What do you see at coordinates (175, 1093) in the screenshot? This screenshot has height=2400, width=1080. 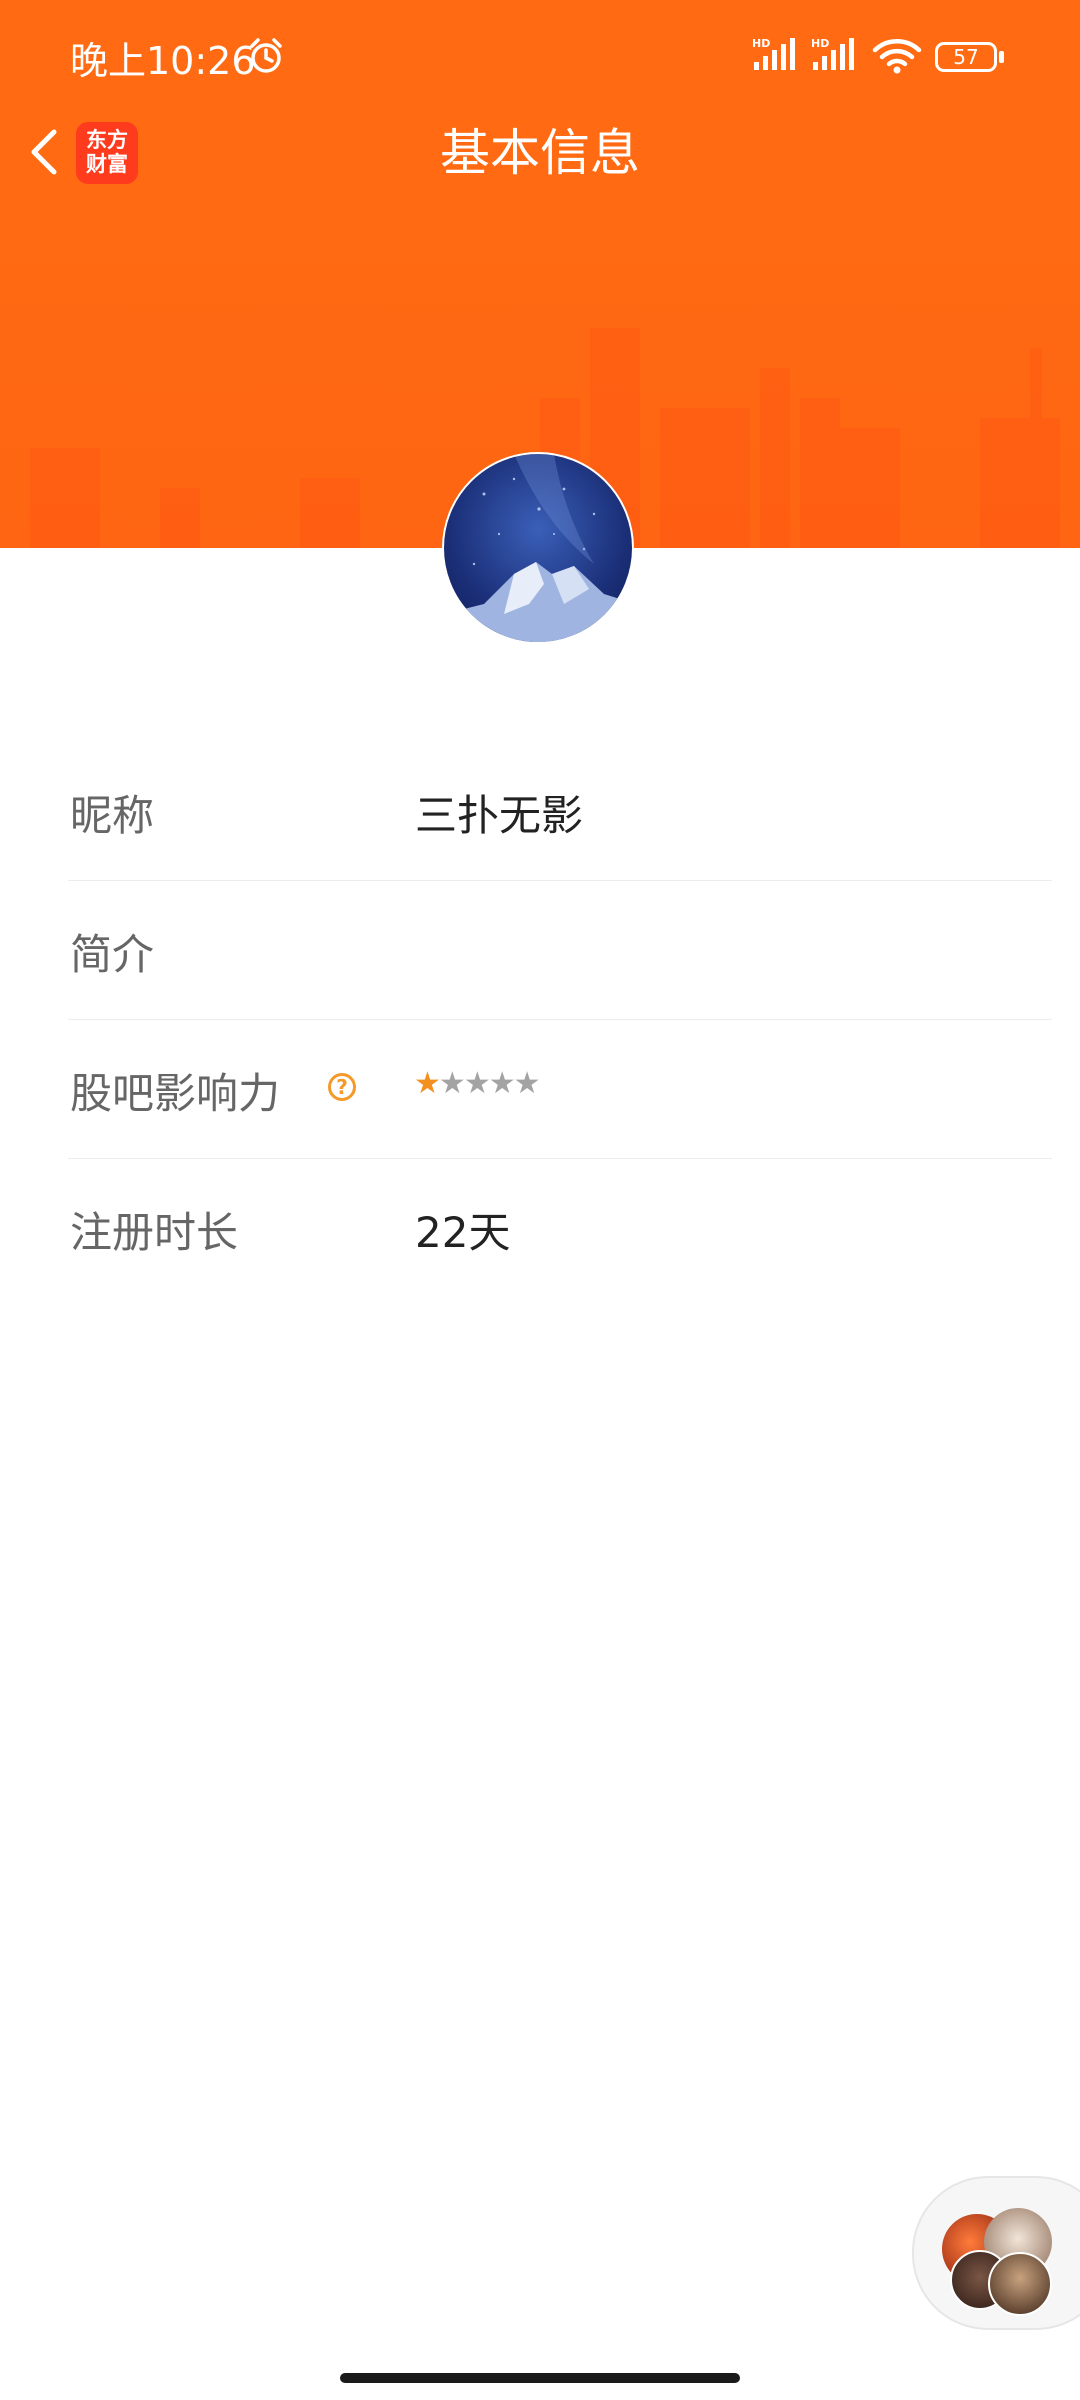 I see `influence-label: 股吧影响力` at bounding box center [175, 1093].